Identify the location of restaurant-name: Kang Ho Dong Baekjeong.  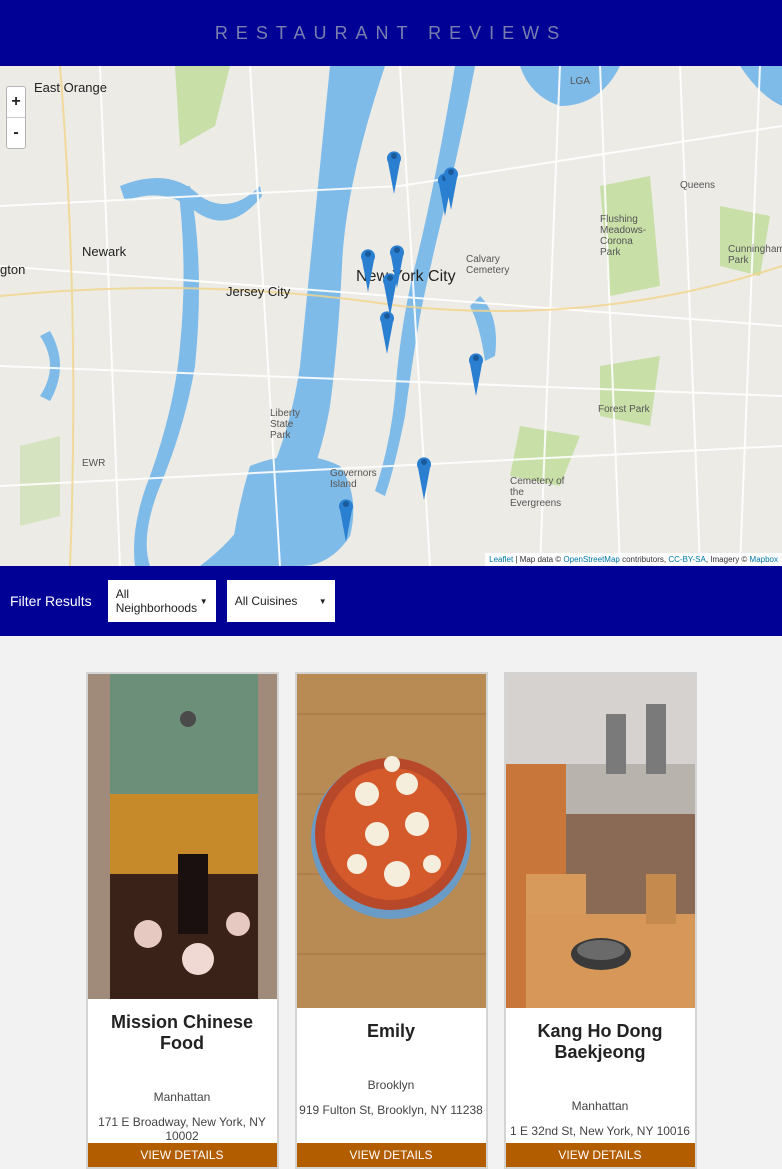
(600, 1041).